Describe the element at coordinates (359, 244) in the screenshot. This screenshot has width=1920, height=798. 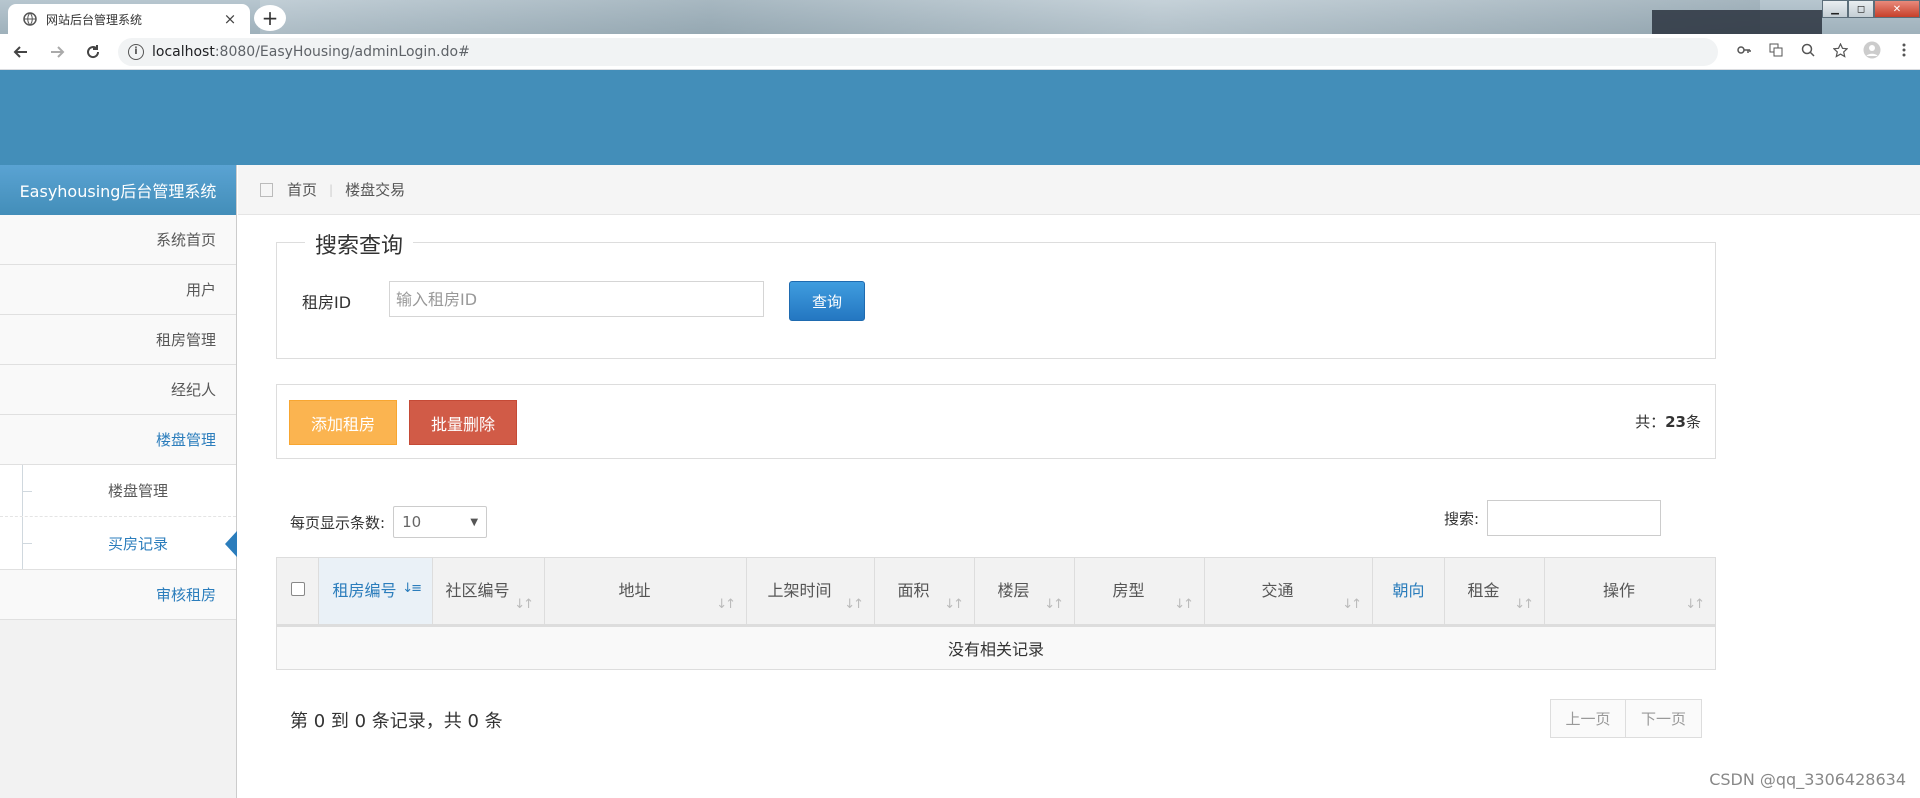
I see `search-panel-title: 搜索查询` at that location.